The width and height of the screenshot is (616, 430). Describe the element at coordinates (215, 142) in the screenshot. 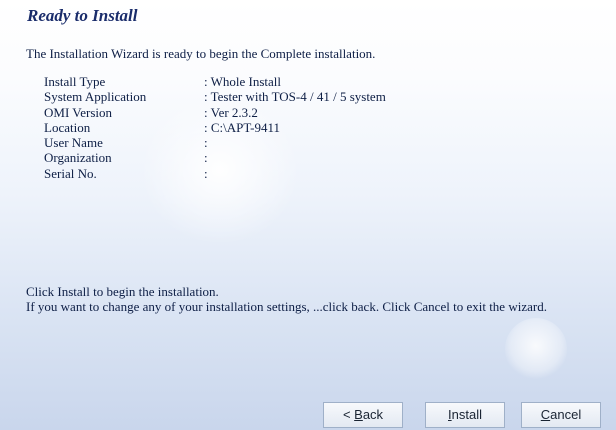

I see `detail-row-user-name: User Name :` at that location.